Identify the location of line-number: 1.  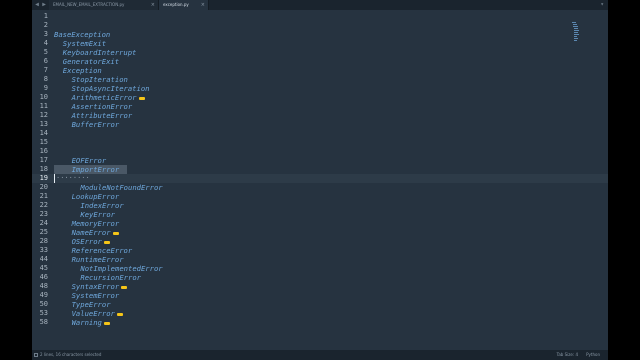
(40, 16).